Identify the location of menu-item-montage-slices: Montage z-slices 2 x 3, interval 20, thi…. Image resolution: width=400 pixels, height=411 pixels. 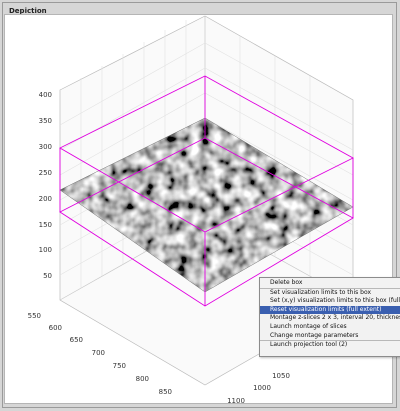
(330, 318).